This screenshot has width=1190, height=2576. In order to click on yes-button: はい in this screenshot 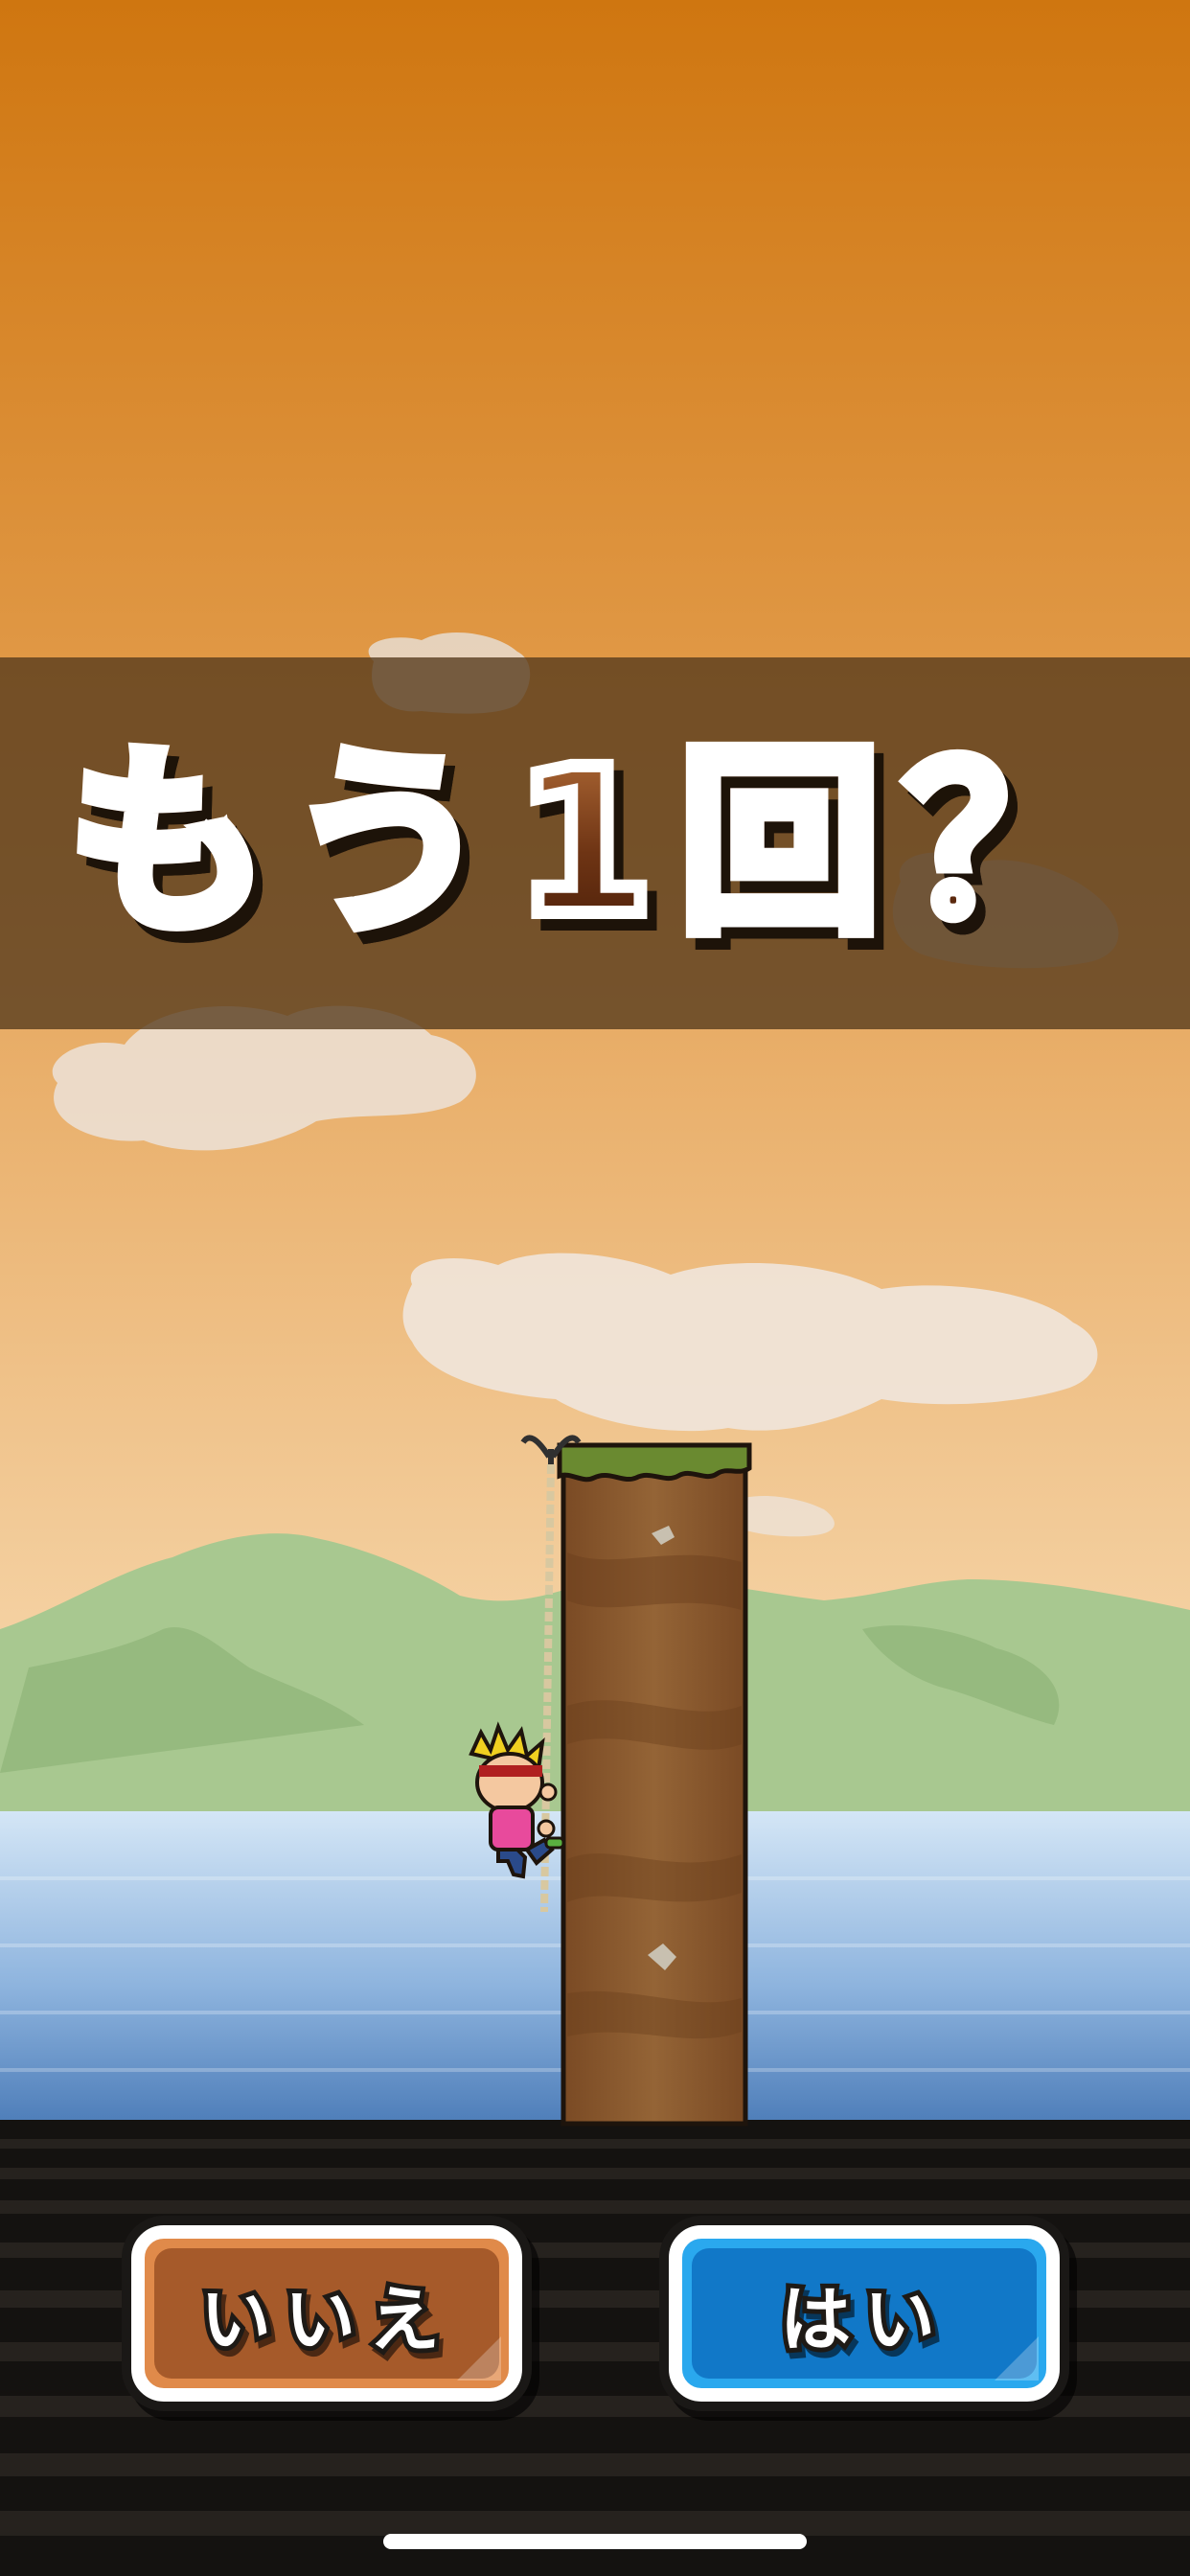, I will do `click(865, 2313)`.